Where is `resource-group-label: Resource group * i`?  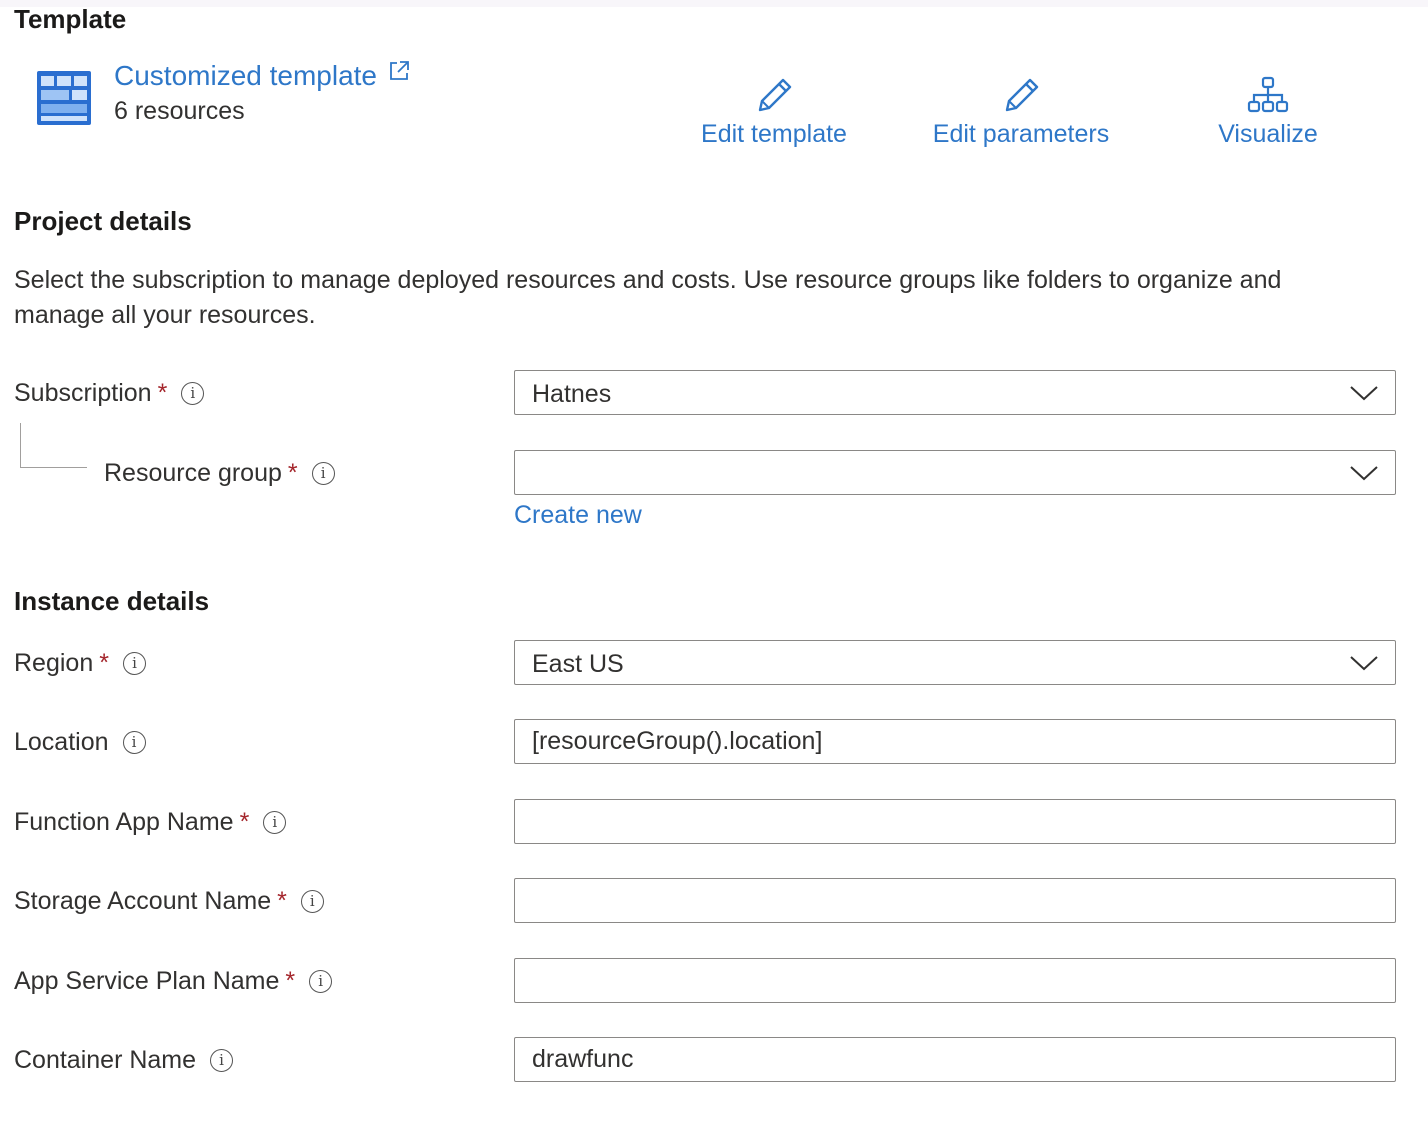
resource-group-label: Resource group * i is located at coordinates (219, 473).